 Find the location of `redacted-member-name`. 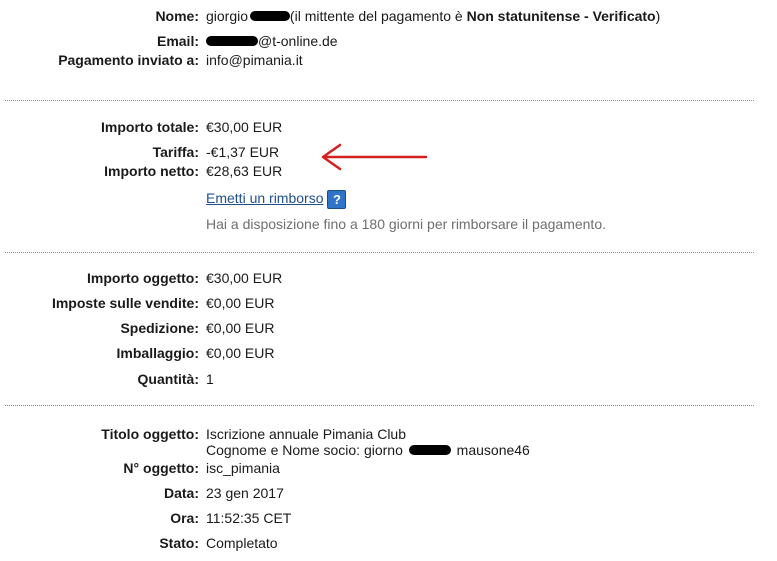

redacted-member-name is located at coordinates (429, 450).